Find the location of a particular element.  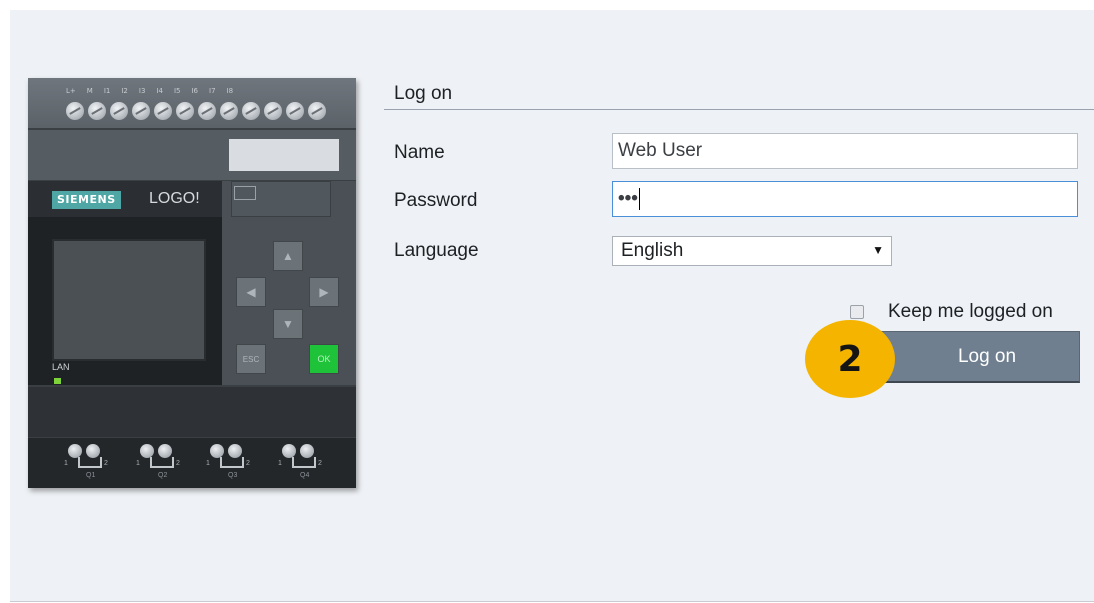

device-terminal-strip: L+ M I1 I2 I3 I4 I5 I6 I7 I8 is located at coordinates (192, 103).